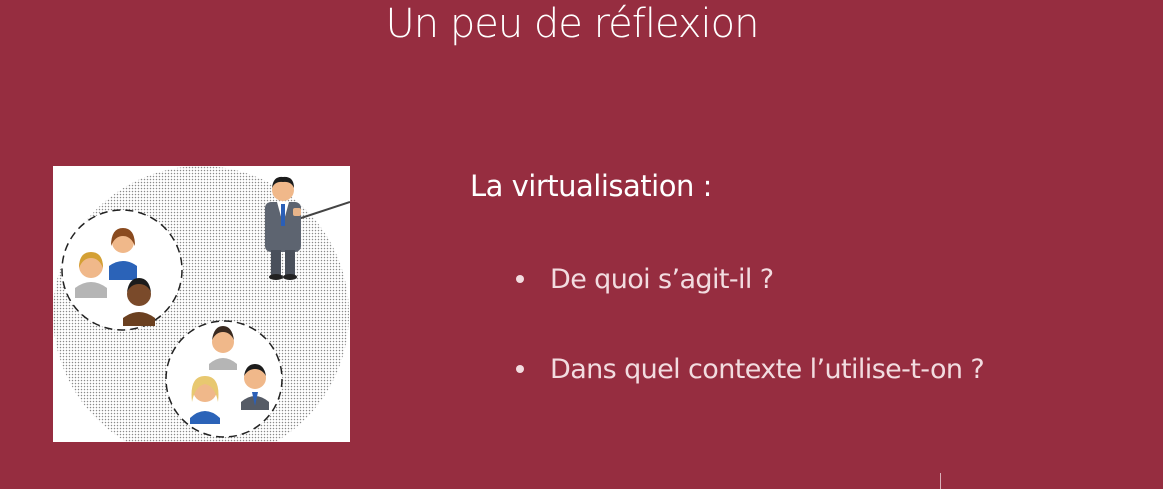 This screenshot has height=489, width=1163. I want to click on content-heading: La virtualisation :, so click(591, 186).